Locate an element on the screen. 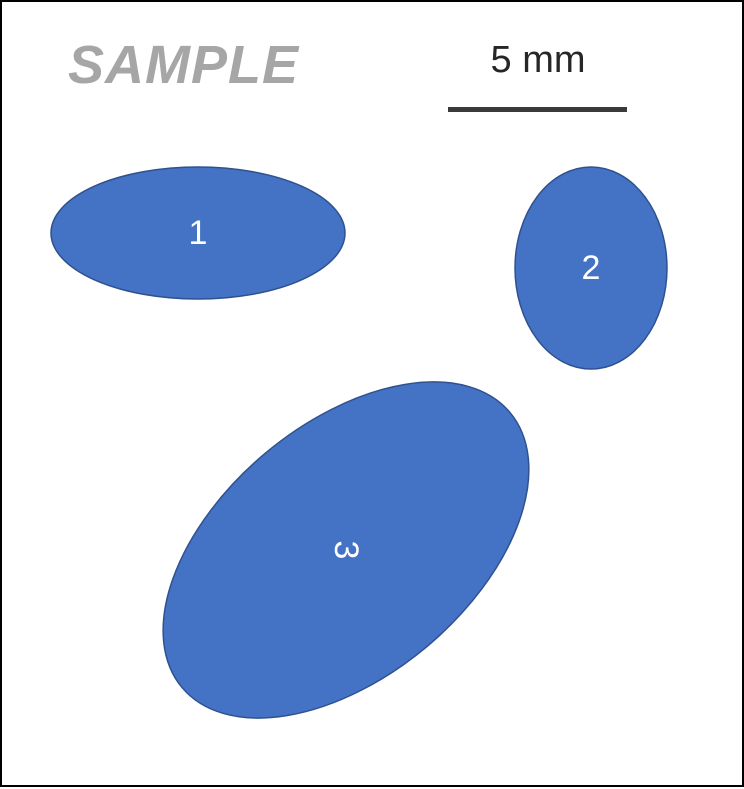 The width and height of the screenshot is (744, 789). ellipse-3-label: 3 is located at coordinates (346, 550).